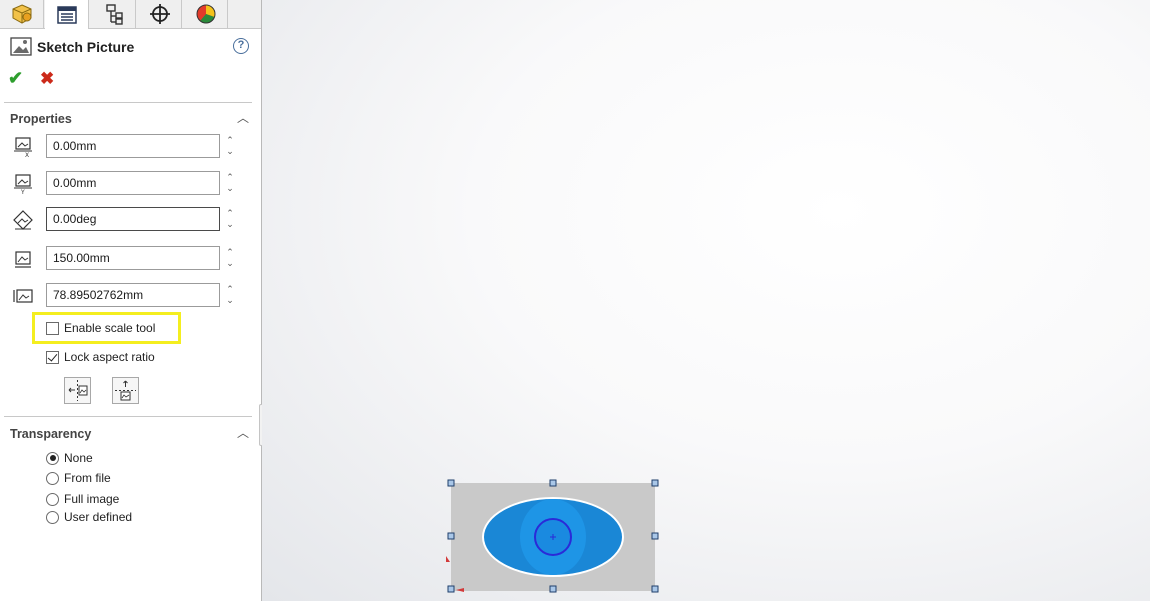  What do you see at coordinates (133, 258) in the screenshot?
I see `width-input` at bounding box center [133, 258].